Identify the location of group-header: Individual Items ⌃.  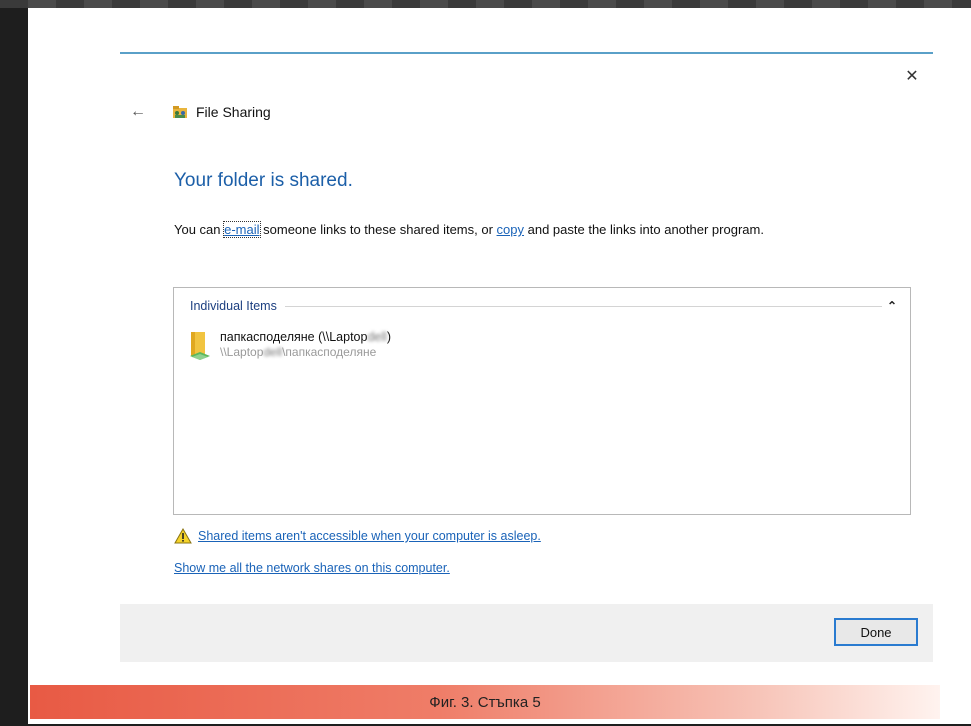
(546, 306).